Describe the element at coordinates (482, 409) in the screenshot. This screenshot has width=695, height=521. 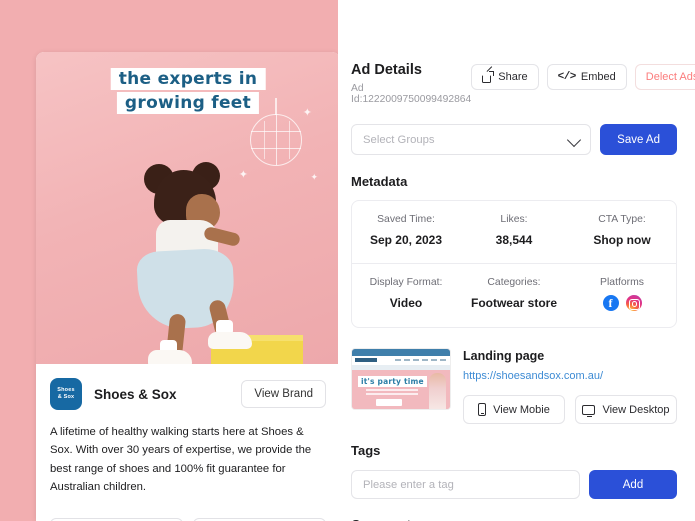
I see `mobile-icon` at that location.